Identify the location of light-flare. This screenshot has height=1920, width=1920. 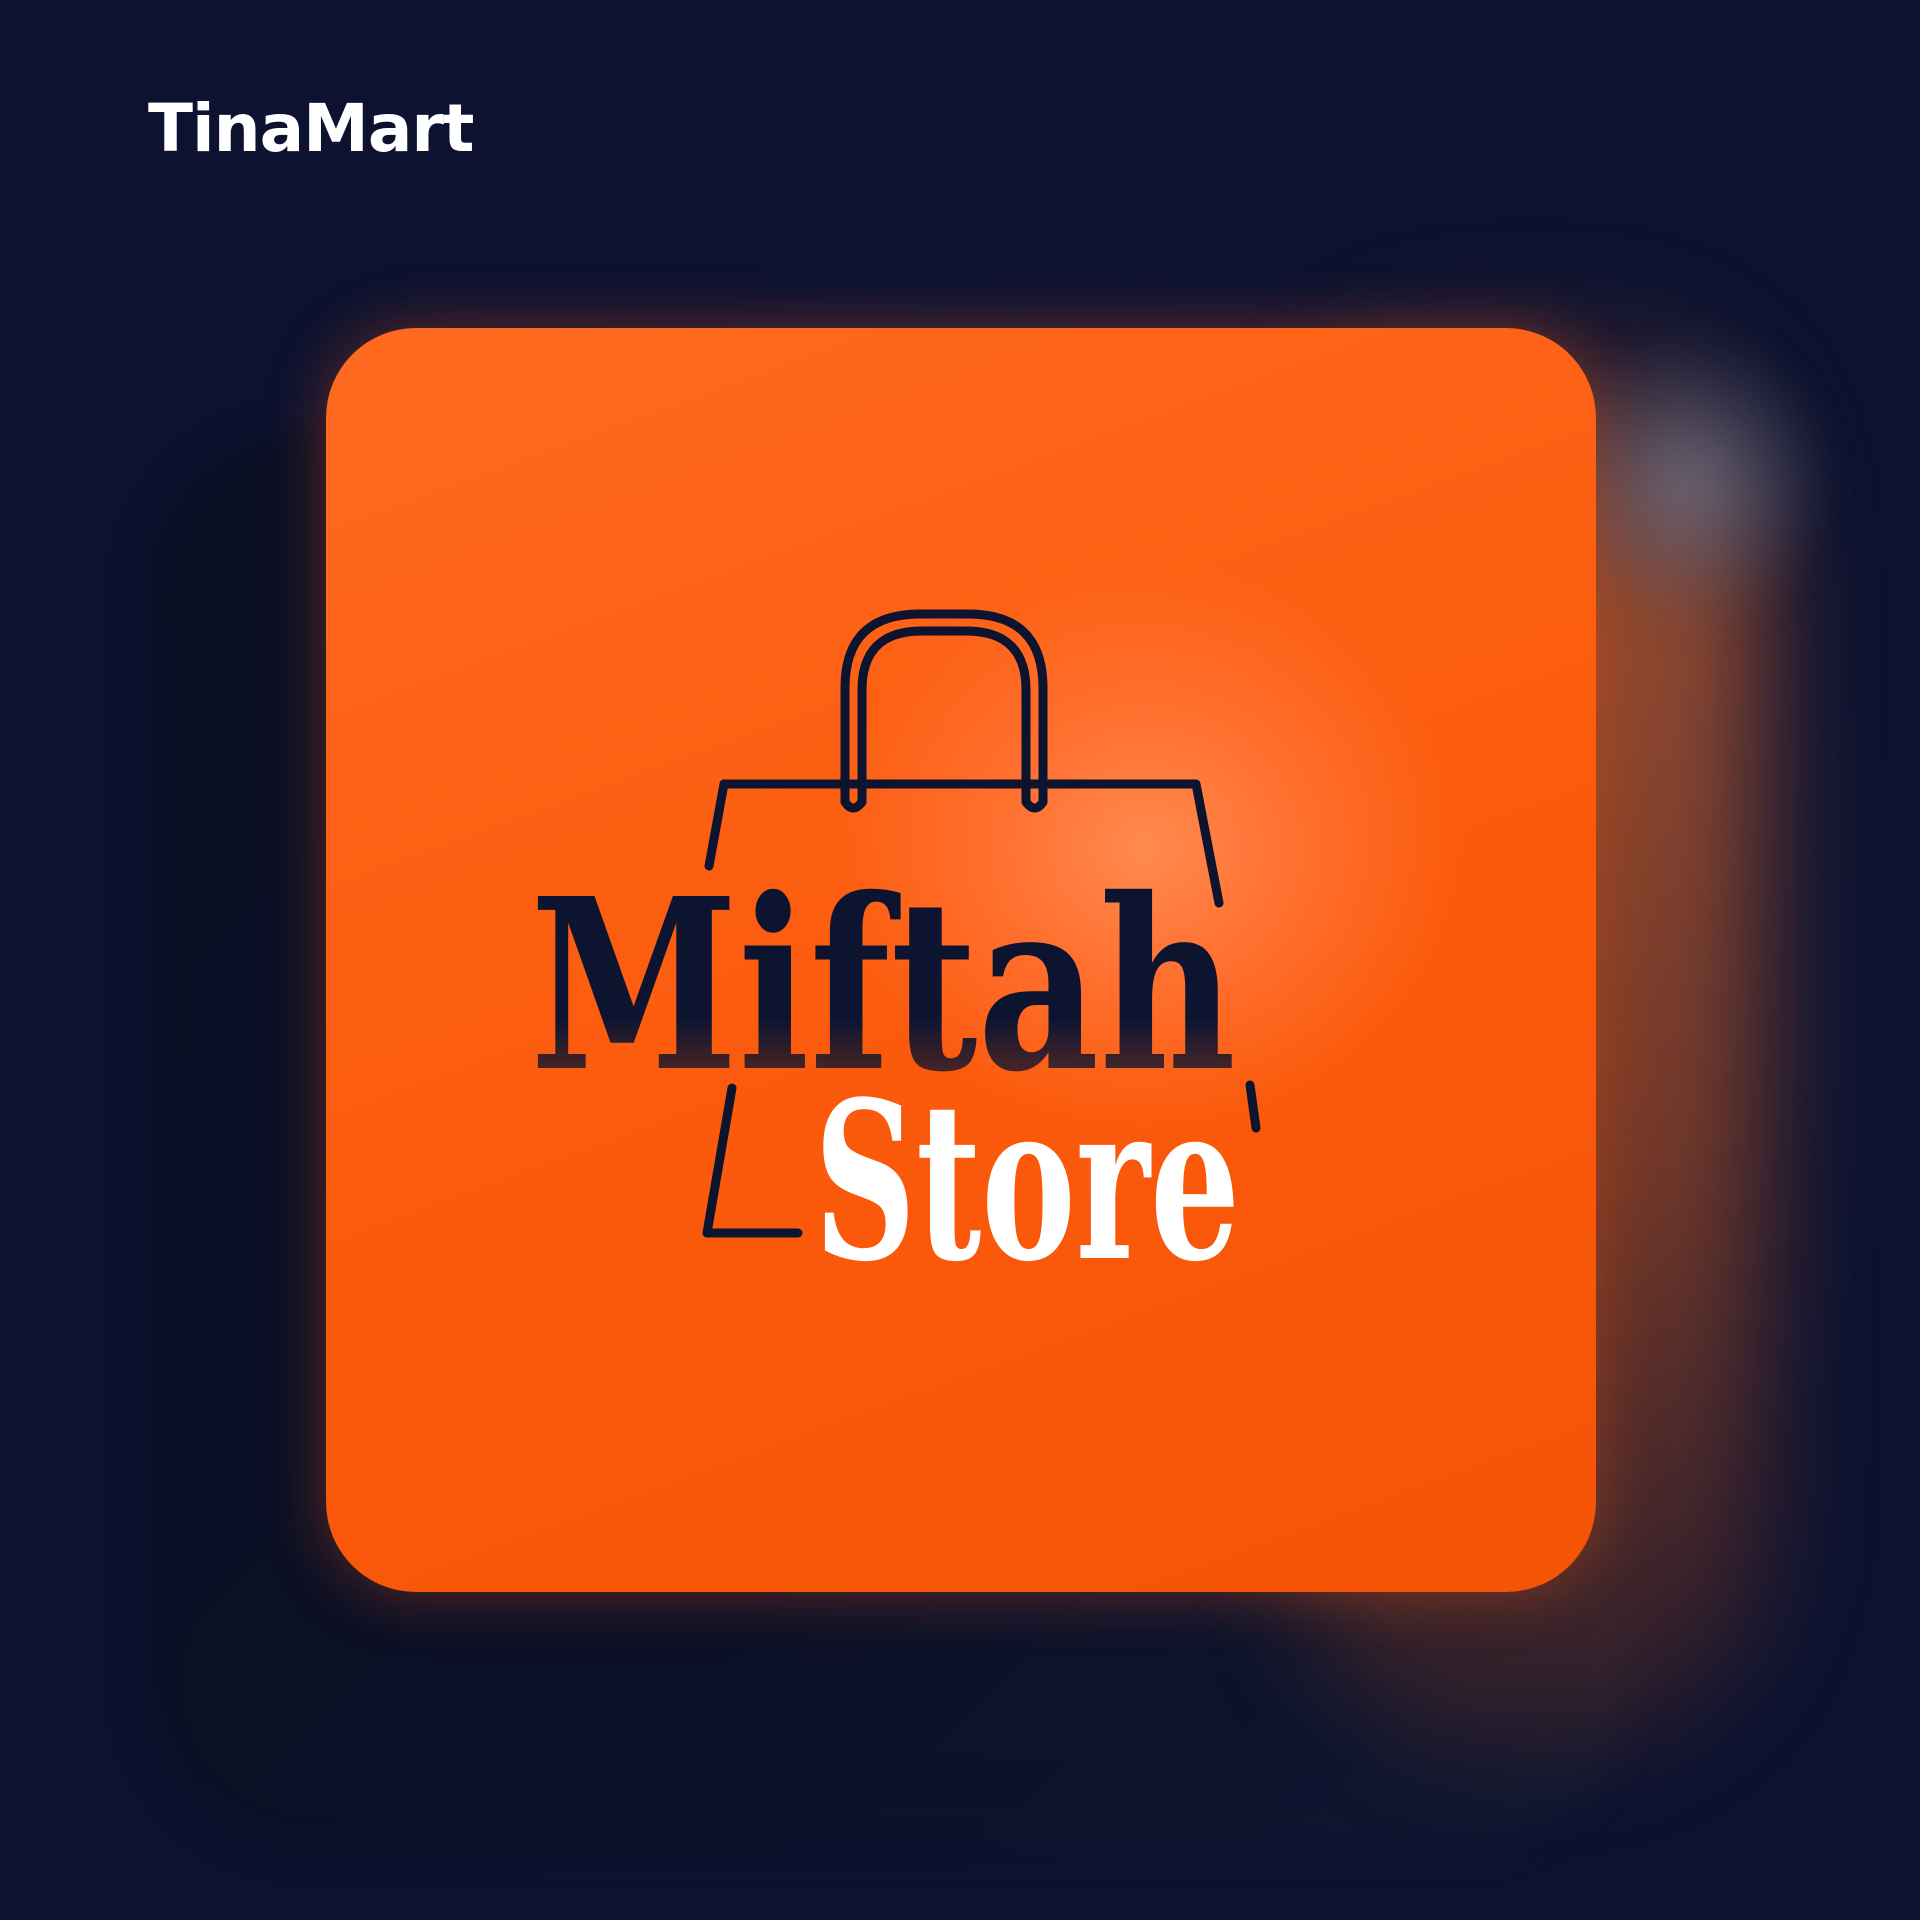
(1690, 480).